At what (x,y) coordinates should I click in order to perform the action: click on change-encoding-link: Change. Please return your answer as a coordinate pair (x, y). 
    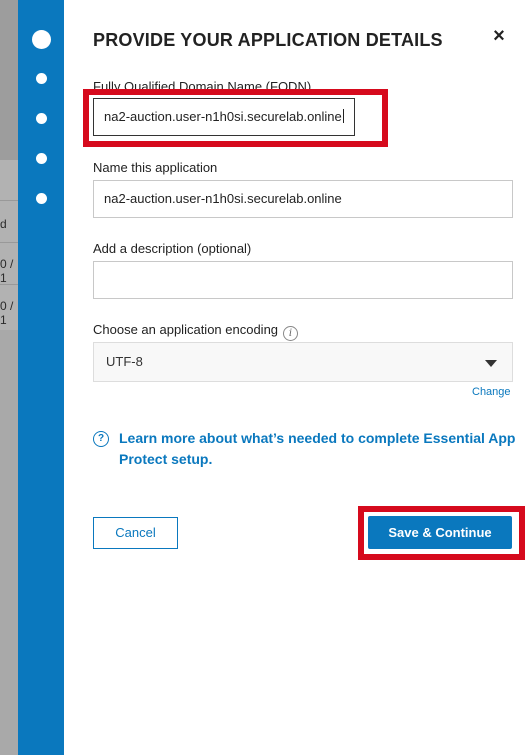
    Looking at the image, I should click on (491, 392).